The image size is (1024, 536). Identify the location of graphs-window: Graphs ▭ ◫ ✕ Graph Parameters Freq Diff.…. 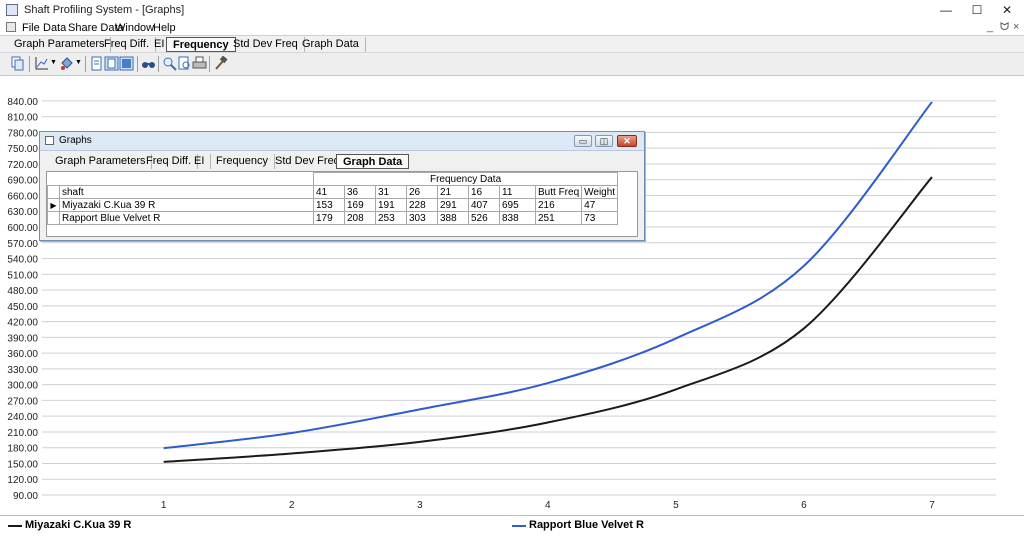
(342, 186).